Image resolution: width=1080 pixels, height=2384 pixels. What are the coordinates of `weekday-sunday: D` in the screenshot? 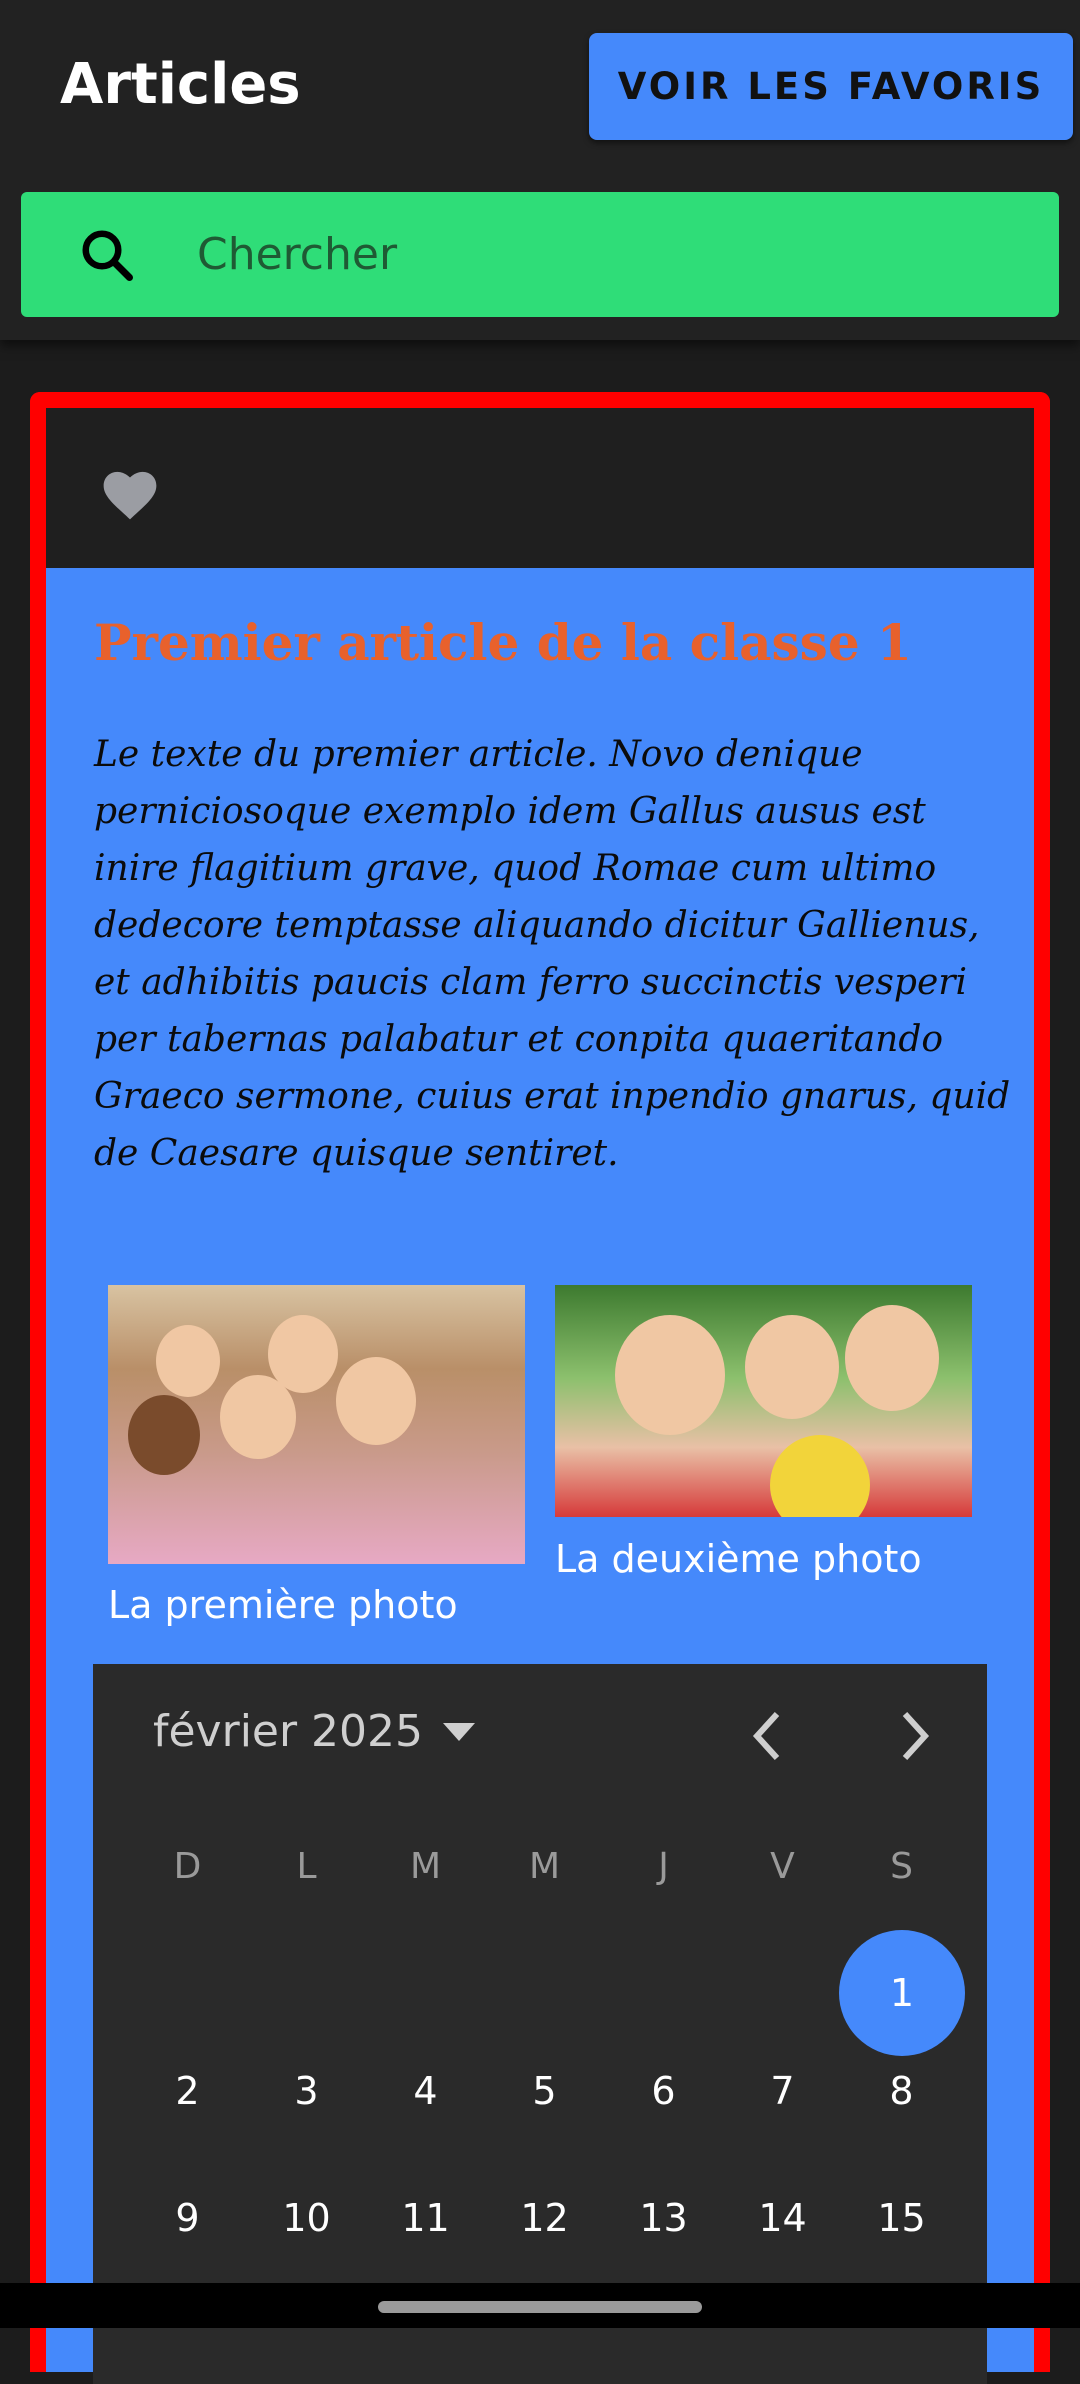 It's located at (187, 1866).